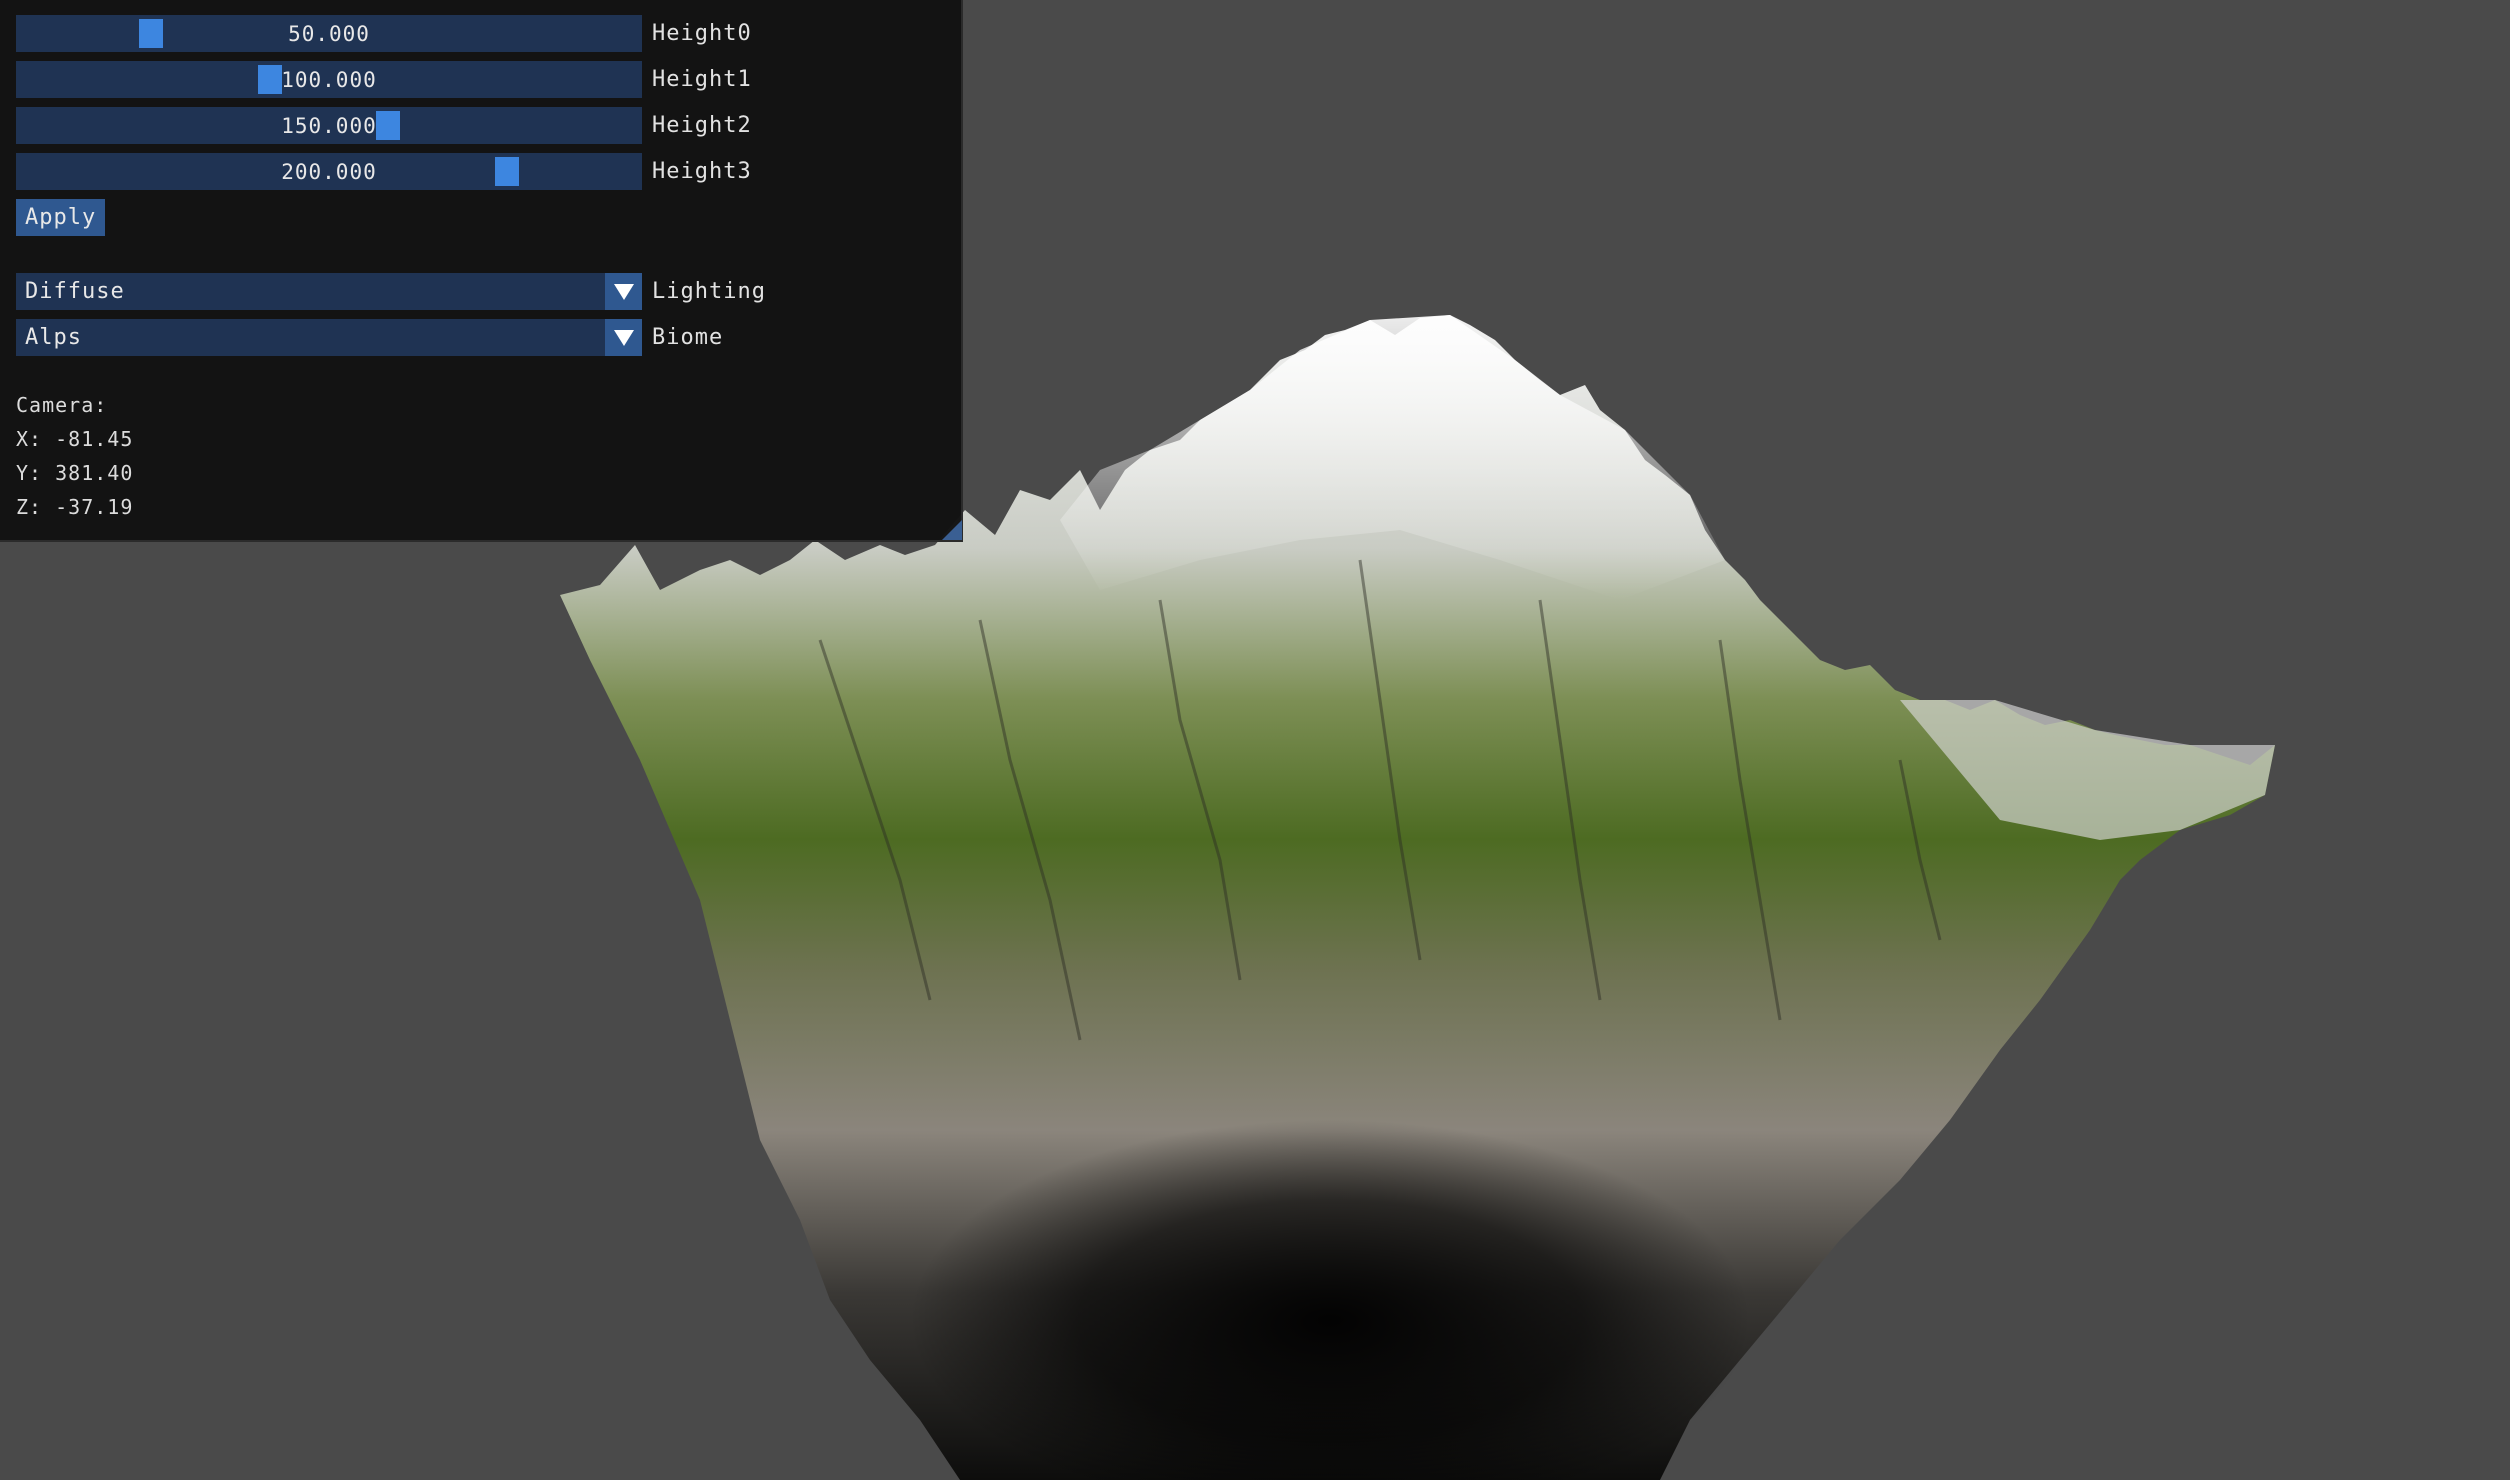 The image size is (2510, 1480). I want to click on biome-row: Alps Biome, so click(369, 337).